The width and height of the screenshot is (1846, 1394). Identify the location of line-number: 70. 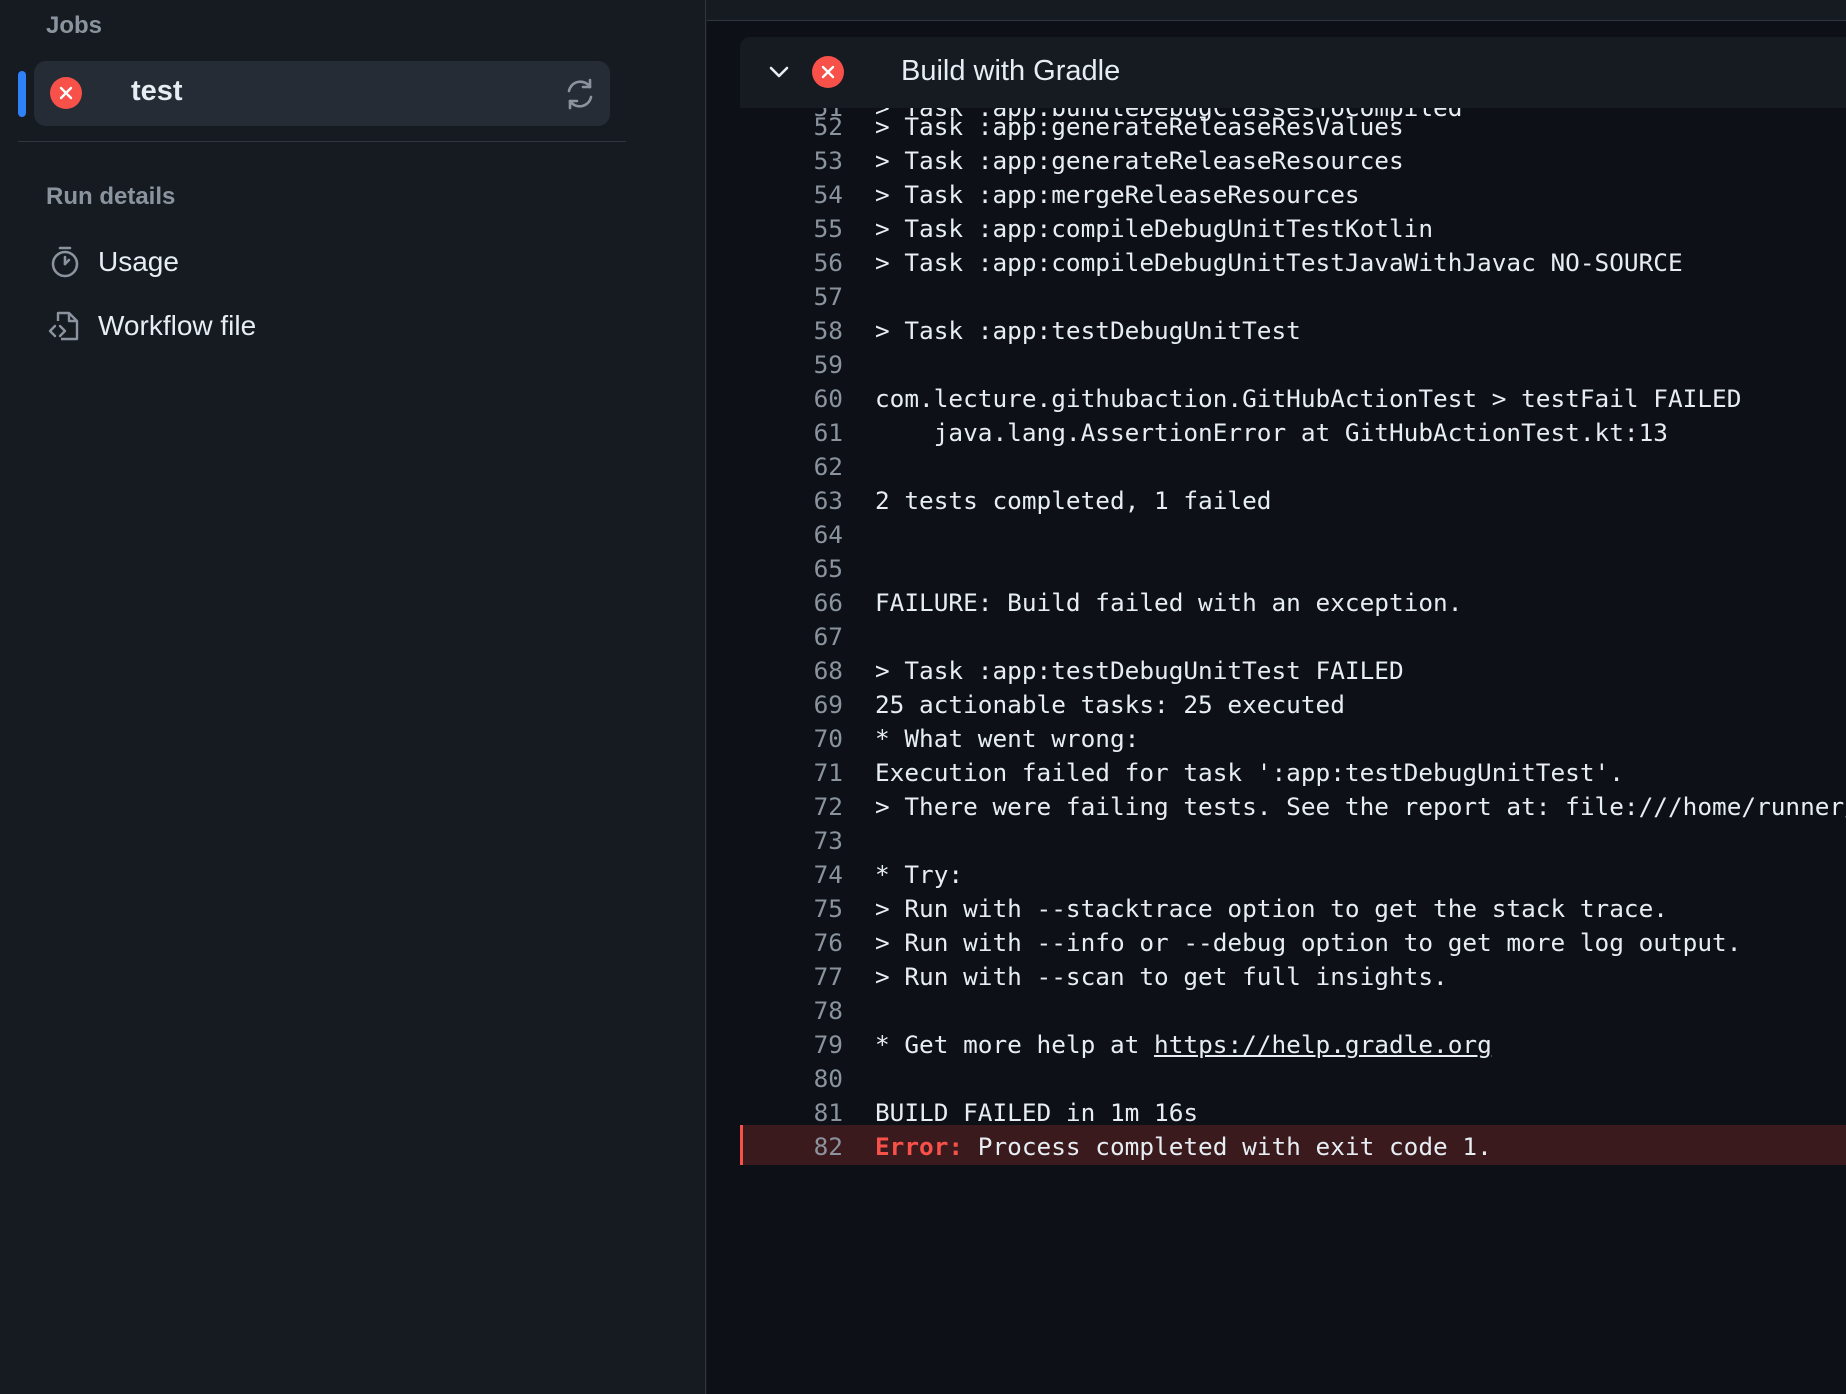
(791, 738).